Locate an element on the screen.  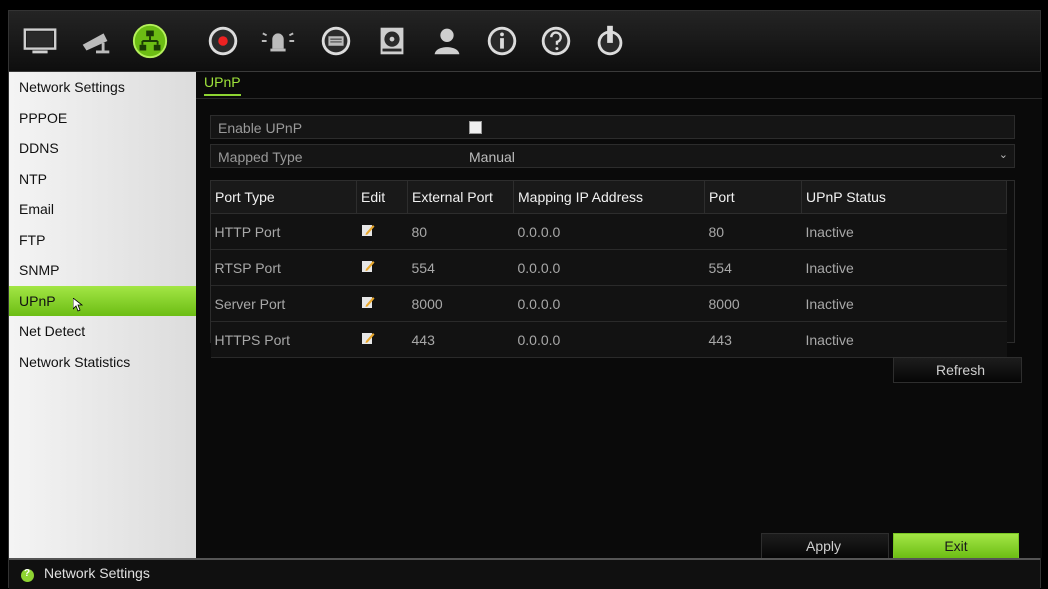
info-icon is located at coordinates (502, 41).